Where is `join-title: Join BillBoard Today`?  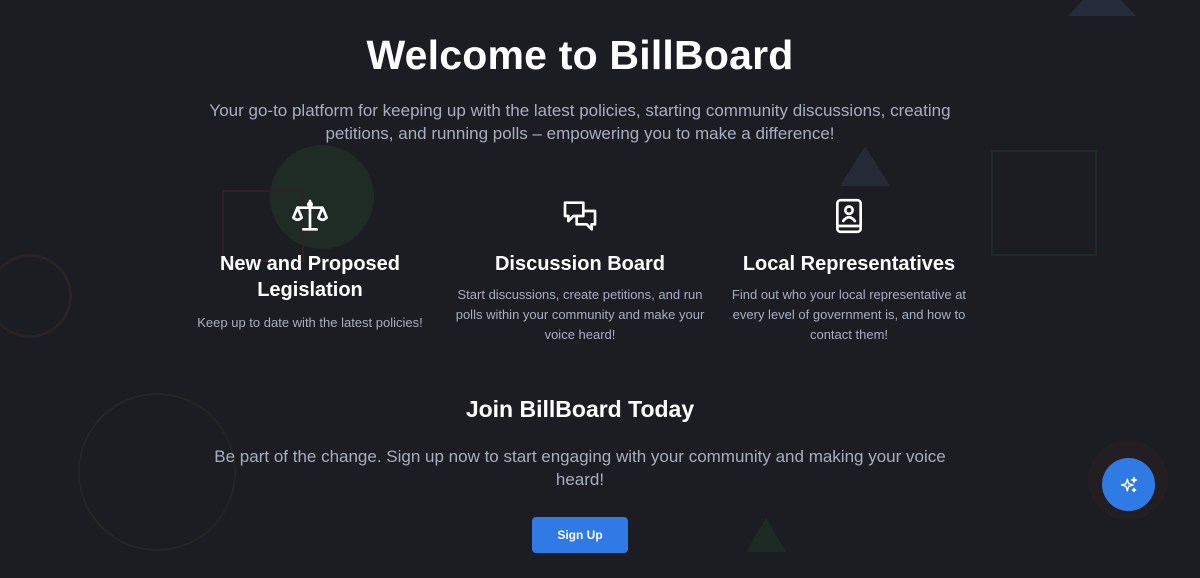
join-title: Join BillBoard Today is located at coordinates (580, 409).